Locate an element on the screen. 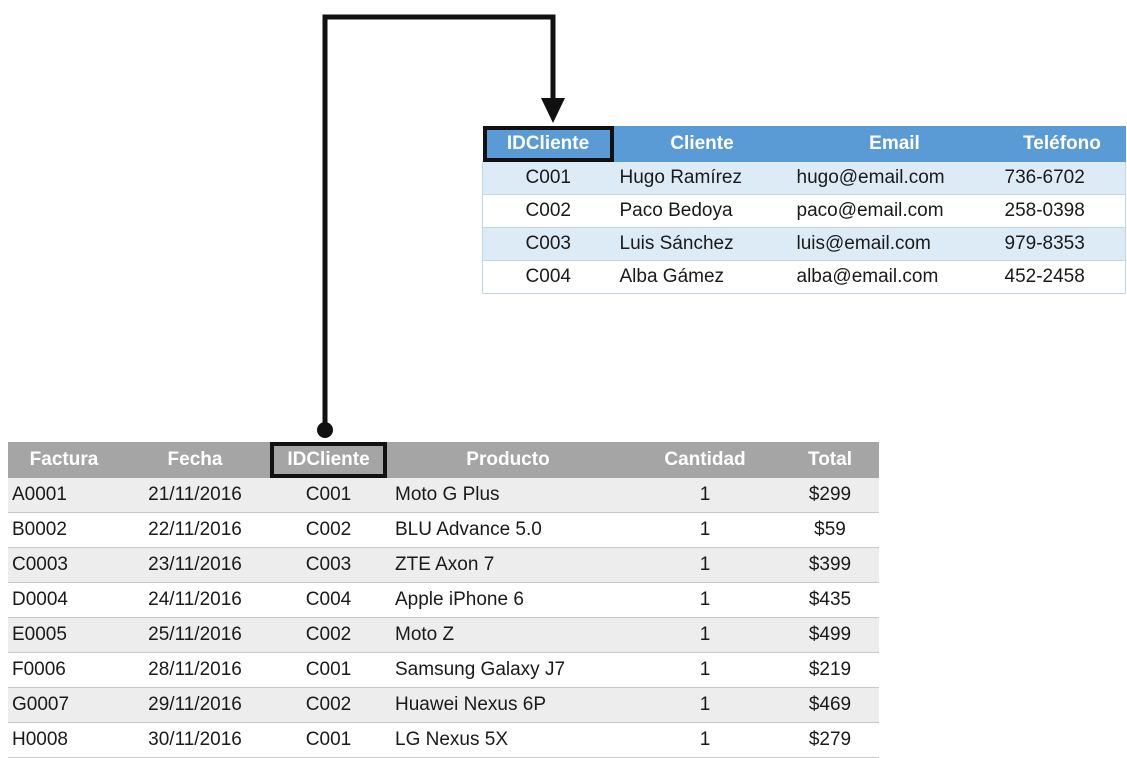  client-id: C004 is located at coordinates (548, 277).